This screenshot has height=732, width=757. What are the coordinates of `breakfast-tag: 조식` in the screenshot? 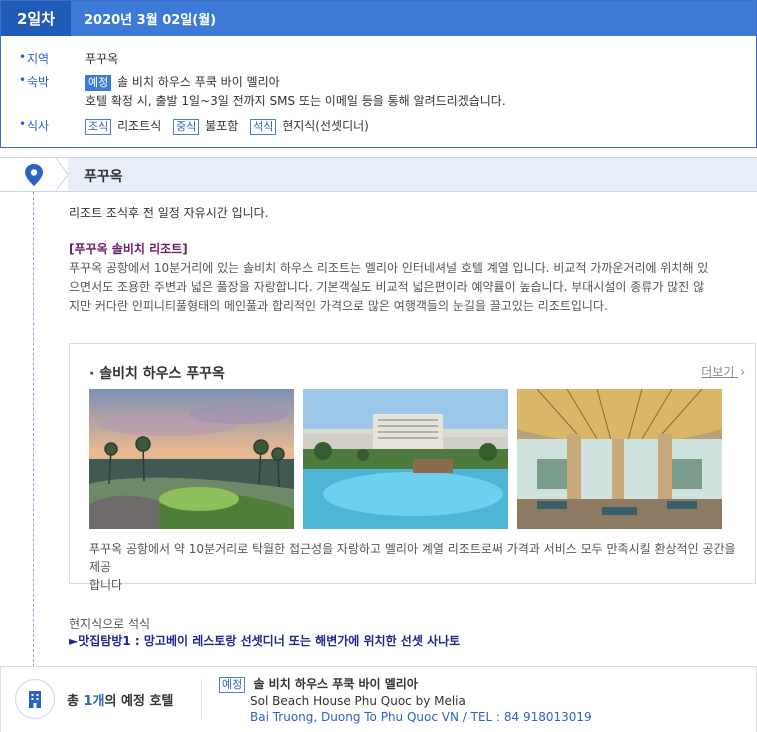 It's located at (98, 127).